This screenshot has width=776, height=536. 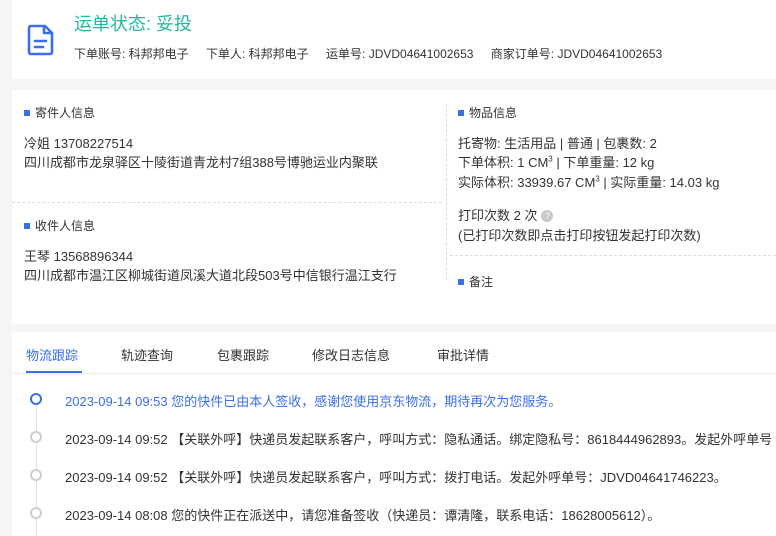 What do you see at coordinates (133, 24) in the screenshot?
I see `waybill-status-title: 运单状态: 妥投` at bounding box center [133, 24].